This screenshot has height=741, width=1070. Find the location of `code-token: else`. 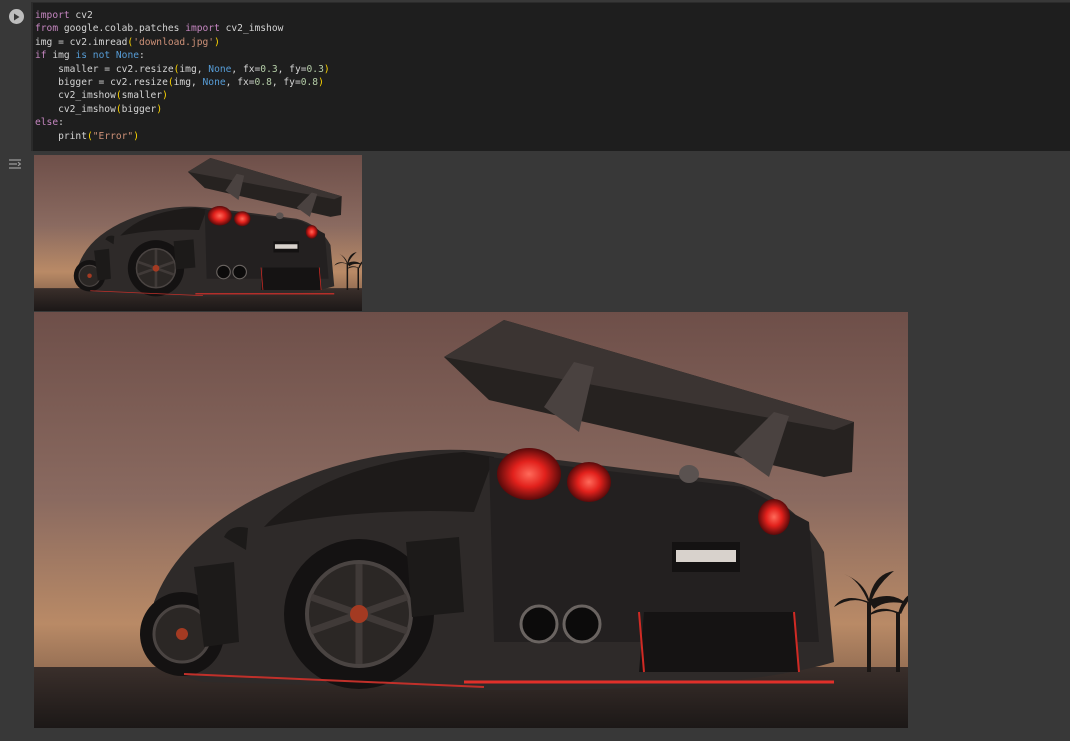

code-token: else is located at coordinates (47, 123).